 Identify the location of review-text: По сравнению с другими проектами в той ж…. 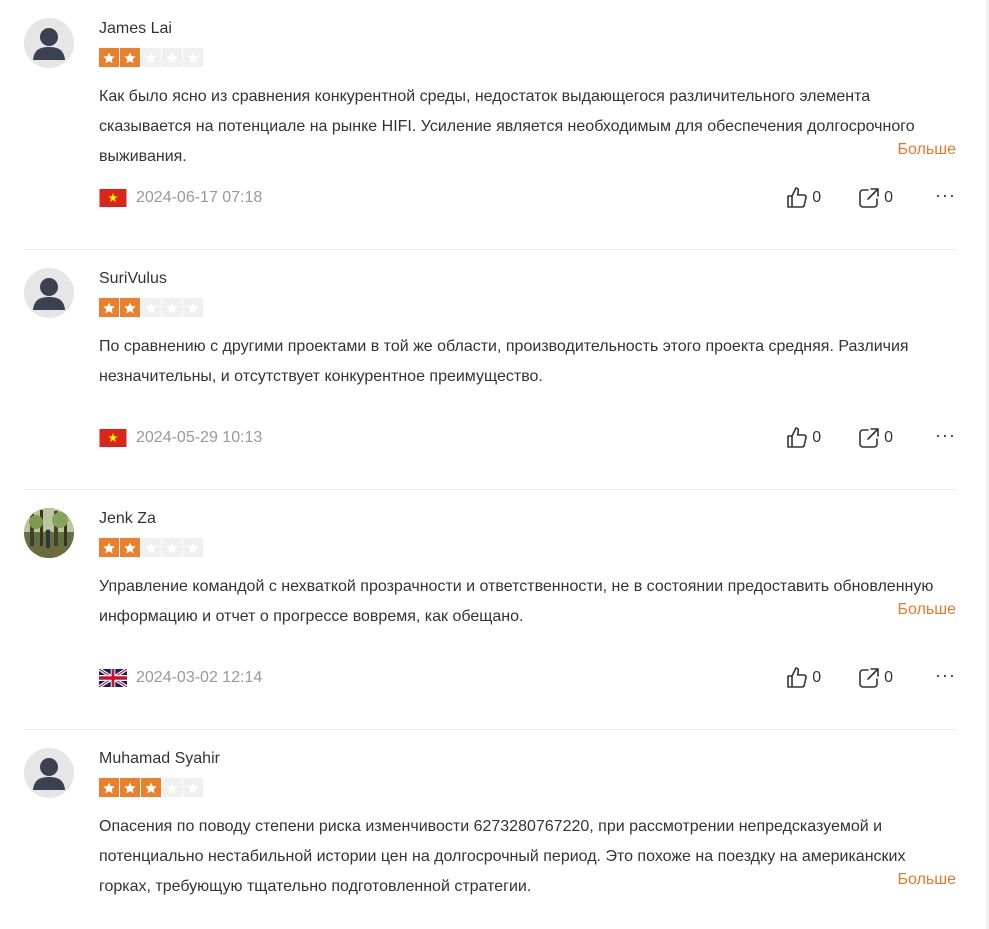
(504, 361).